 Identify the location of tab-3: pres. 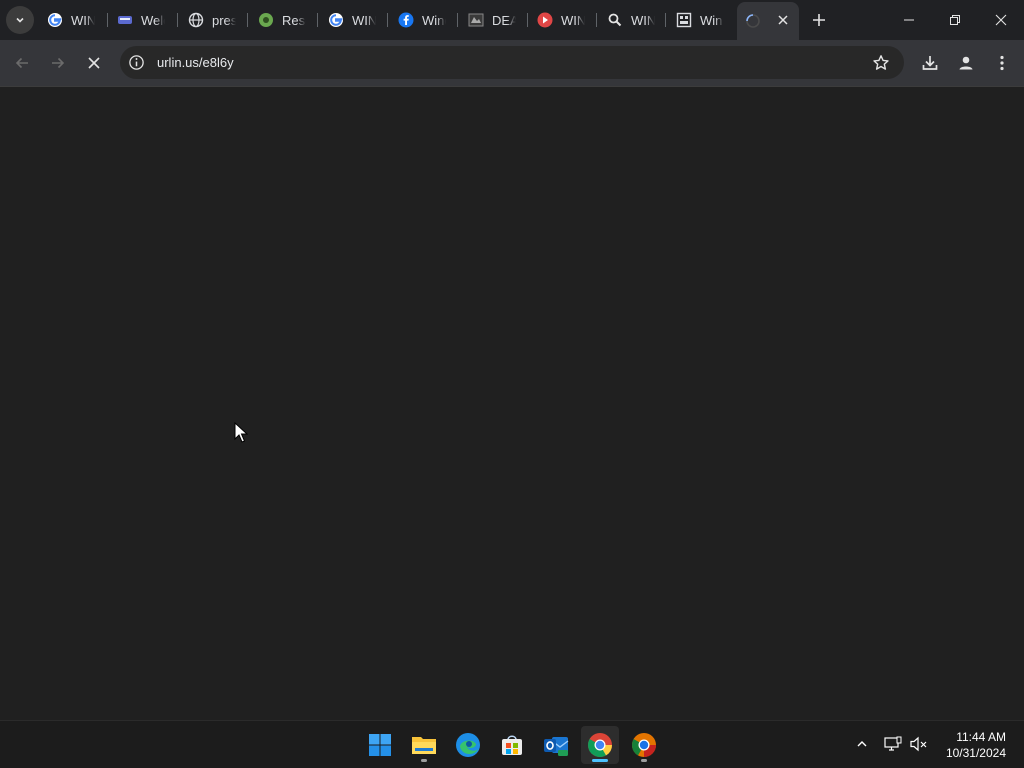
(212, 20).